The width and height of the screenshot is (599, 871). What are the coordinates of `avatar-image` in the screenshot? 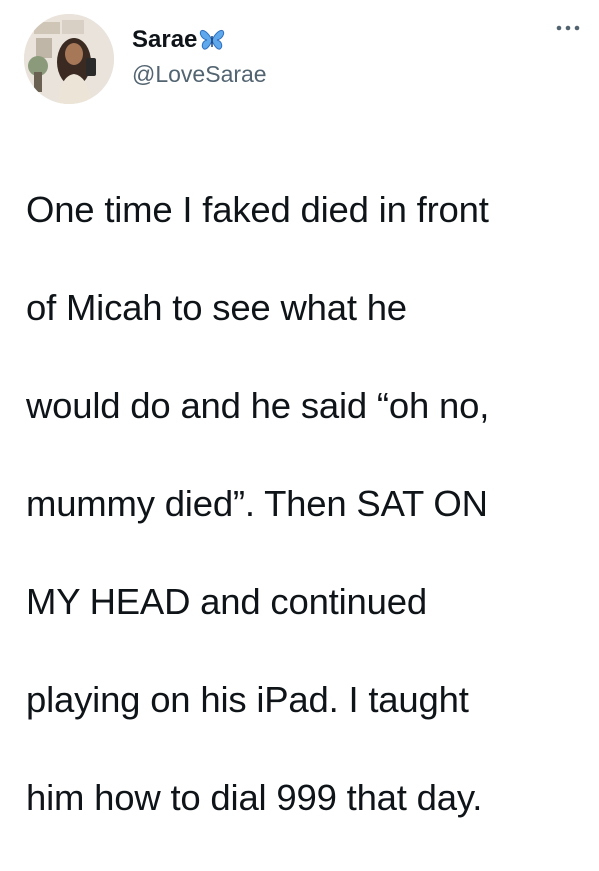 It's located at (69, 59).